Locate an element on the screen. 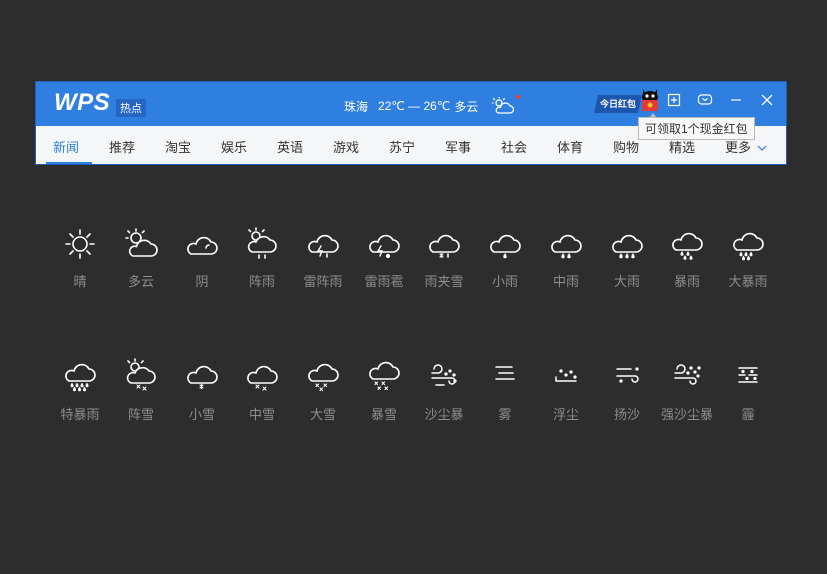 The width and height of the screenshot is (827, 574). moderate-snow-icon is located at coordinates (262, 378).